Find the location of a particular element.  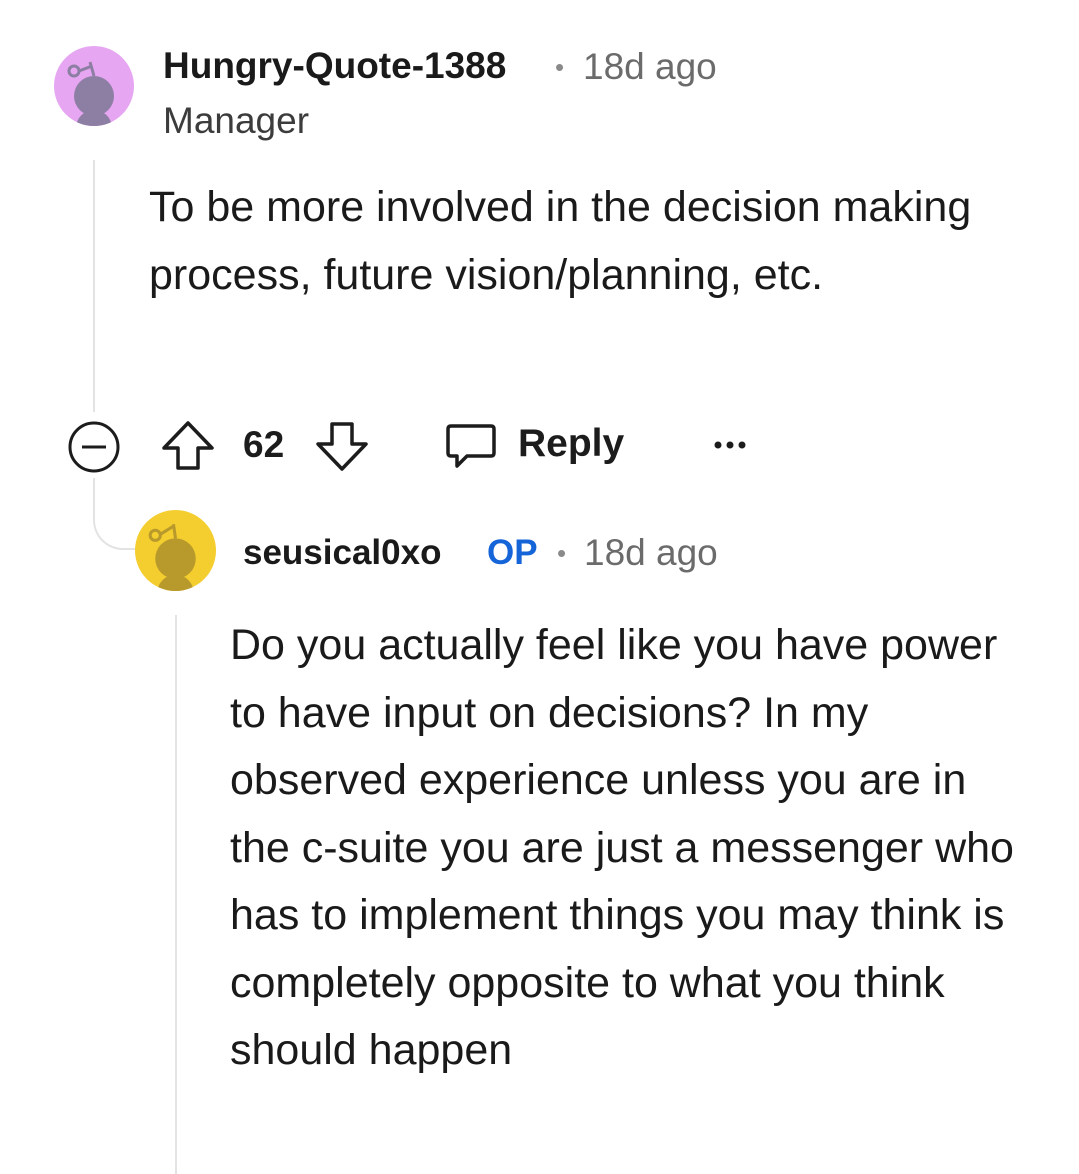

ellipsis-icon is located at coordinates (730, 445).